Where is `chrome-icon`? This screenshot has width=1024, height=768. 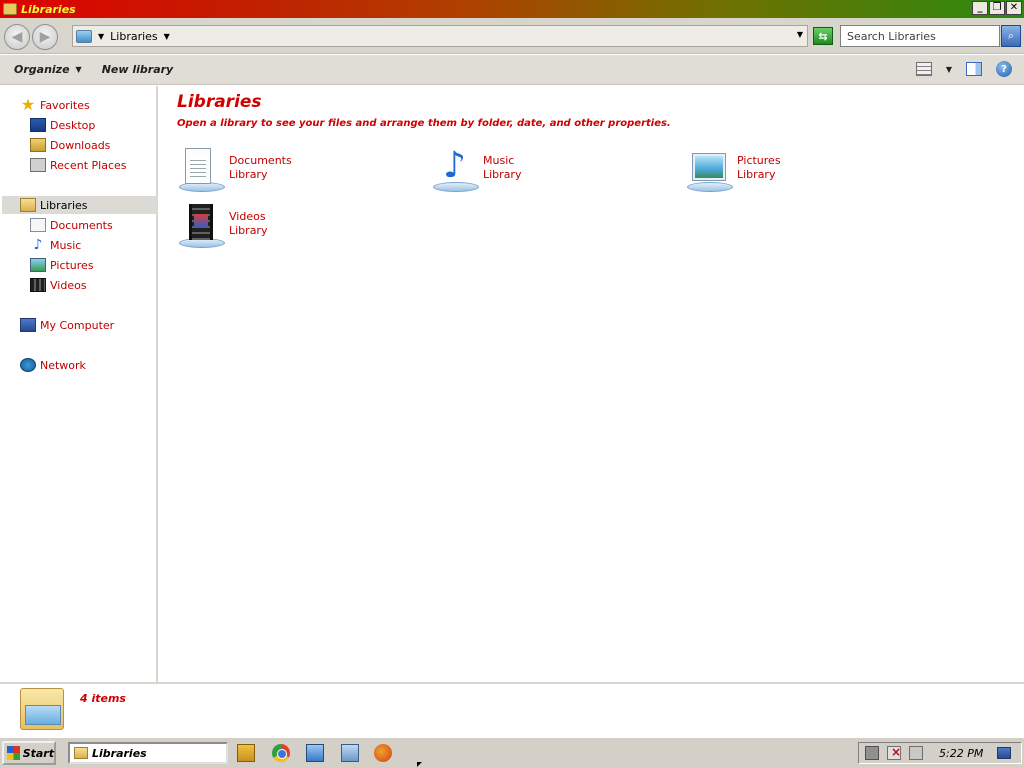
chrome-icon is located at coordinates (281, 753).